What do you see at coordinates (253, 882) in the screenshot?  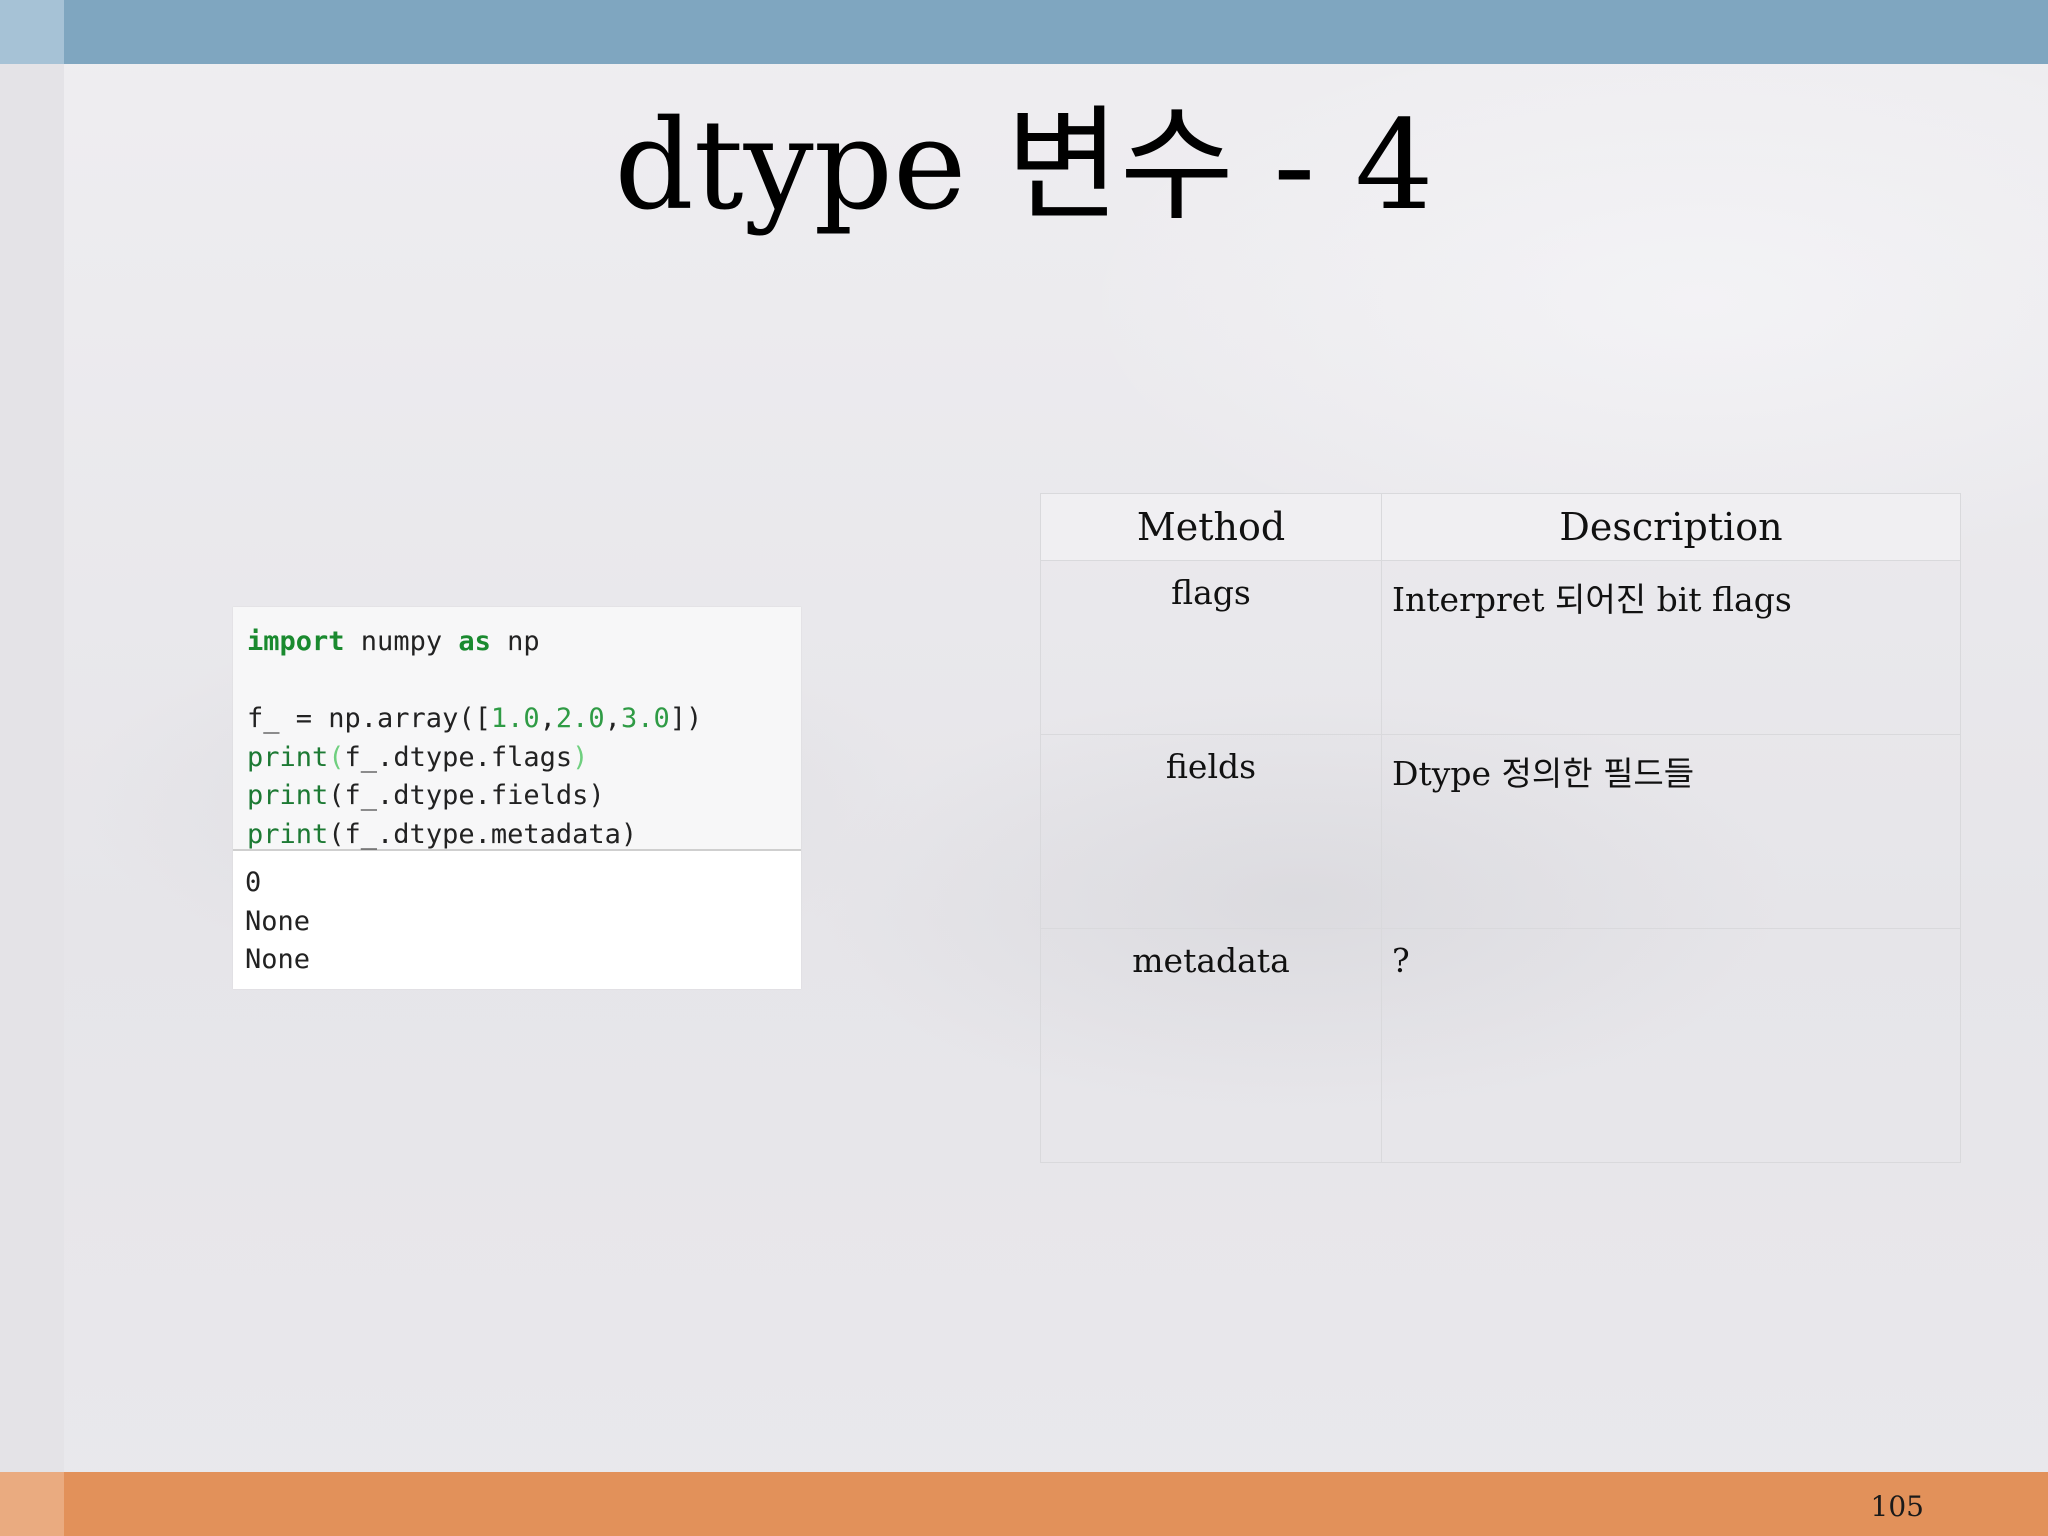 I see `output-line: 0` at bounding box center [253, 882].